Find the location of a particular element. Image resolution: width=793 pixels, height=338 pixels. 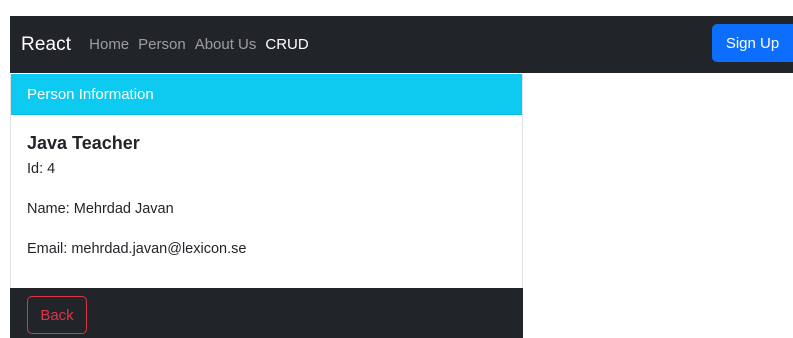

nav-links: Home Person About Us CRUD is located at coordinates (199, 44).